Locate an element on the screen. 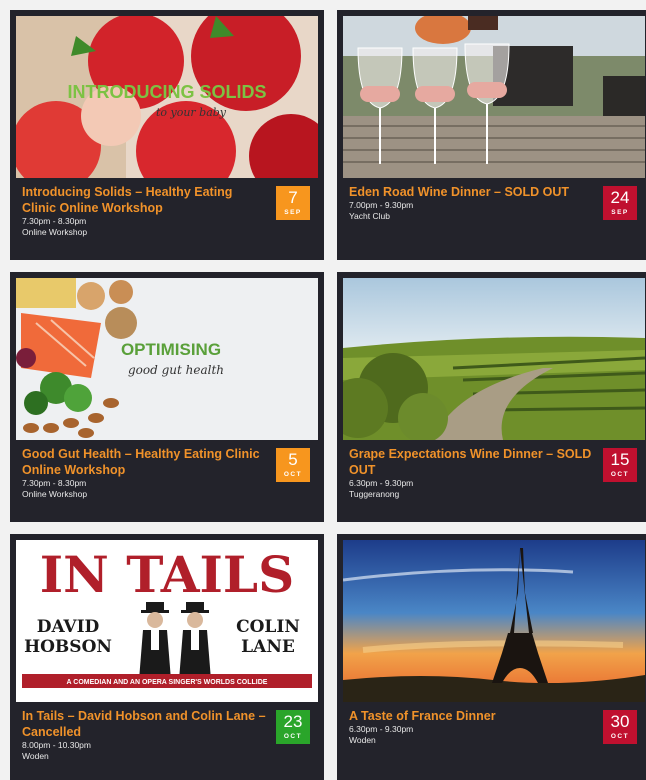  image-subheading: good gut health is located at coordinates (176, 370).